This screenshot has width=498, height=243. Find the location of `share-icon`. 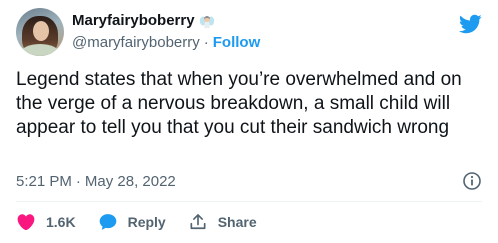

share-icon is located at coordinates (198, 222).